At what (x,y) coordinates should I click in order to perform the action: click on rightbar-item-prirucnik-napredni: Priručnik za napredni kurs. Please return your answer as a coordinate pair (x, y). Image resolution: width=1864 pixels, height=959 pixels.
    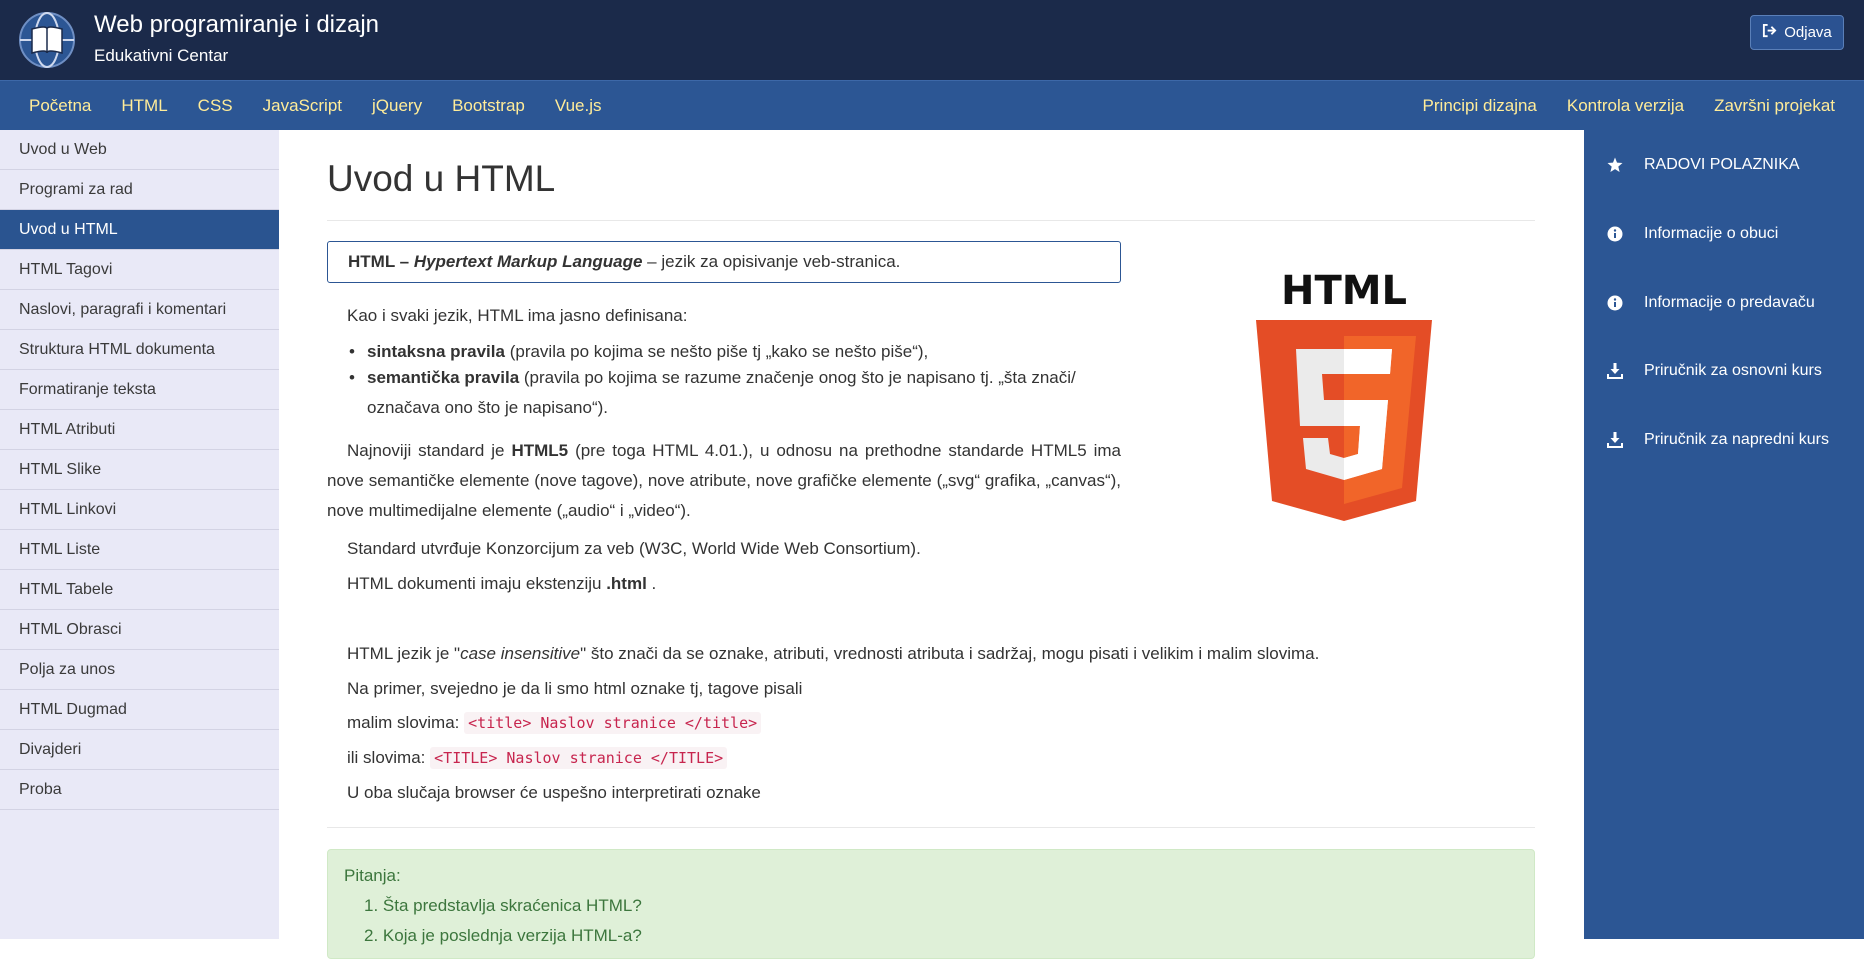
    Looking at the image, I should click on (1724, 440).